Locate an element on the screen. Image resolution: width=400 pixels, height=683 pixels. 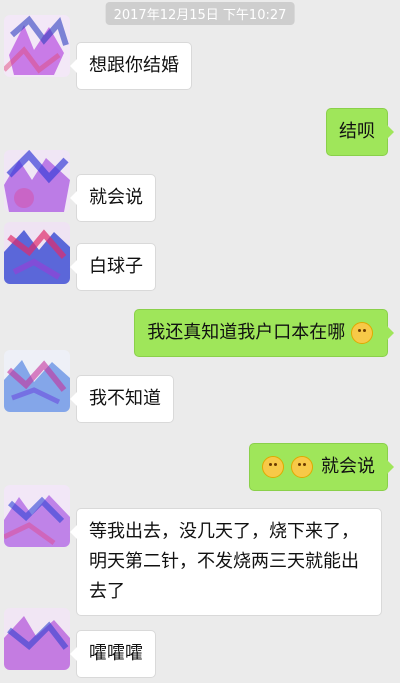
message-bubble: 白球子 is located at coordinates (113, 267).